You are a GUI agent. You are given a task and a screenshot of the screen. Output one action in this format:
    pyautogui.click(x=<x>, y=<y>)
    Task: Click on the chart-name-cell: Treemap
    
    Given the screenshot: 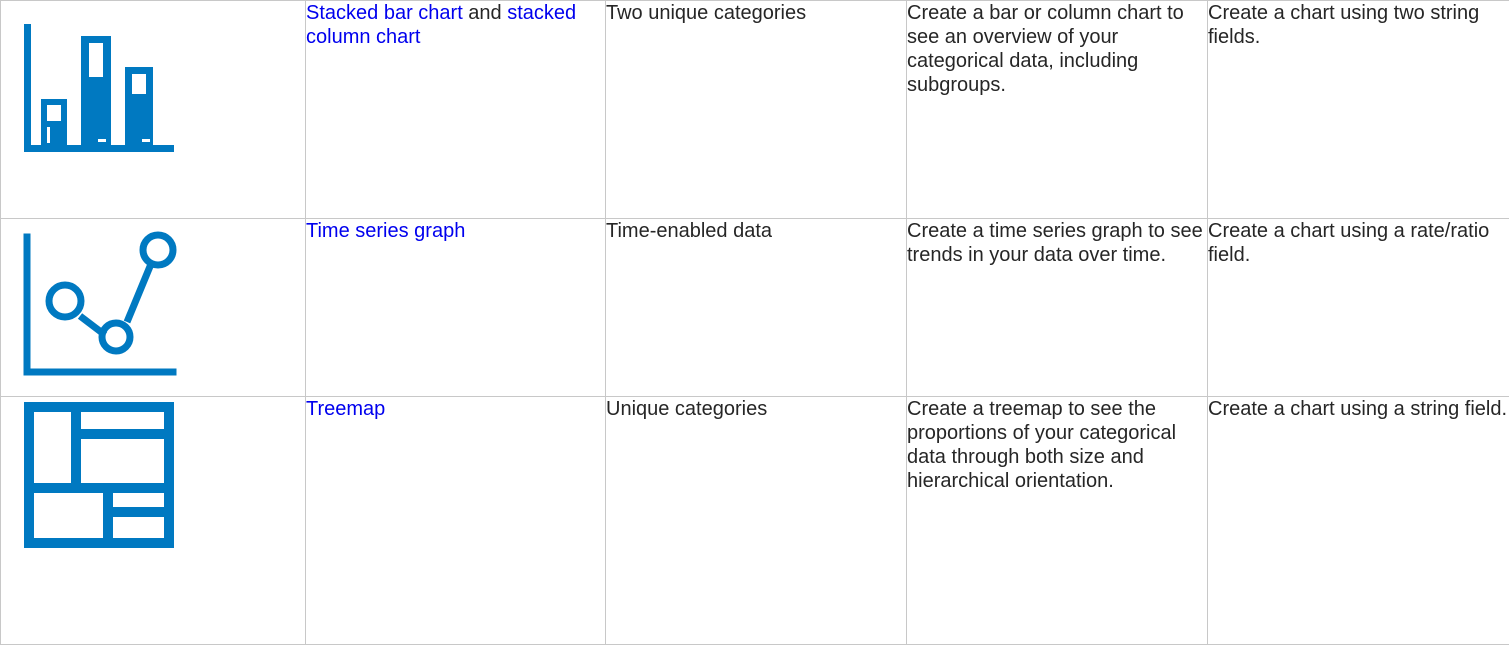 What is the action you would take?
    pyautogui.click(x=456, y=521)
    